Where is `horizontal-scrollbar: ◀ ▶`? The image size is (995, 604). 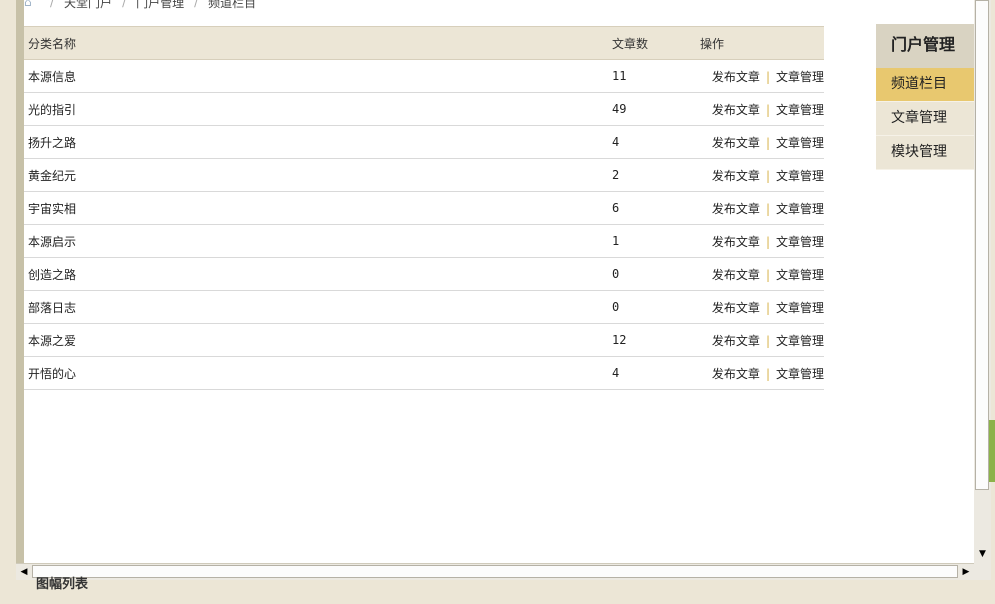
horizontal-scrollbar: ◀ ▶ is located at coordinates (495, 571).